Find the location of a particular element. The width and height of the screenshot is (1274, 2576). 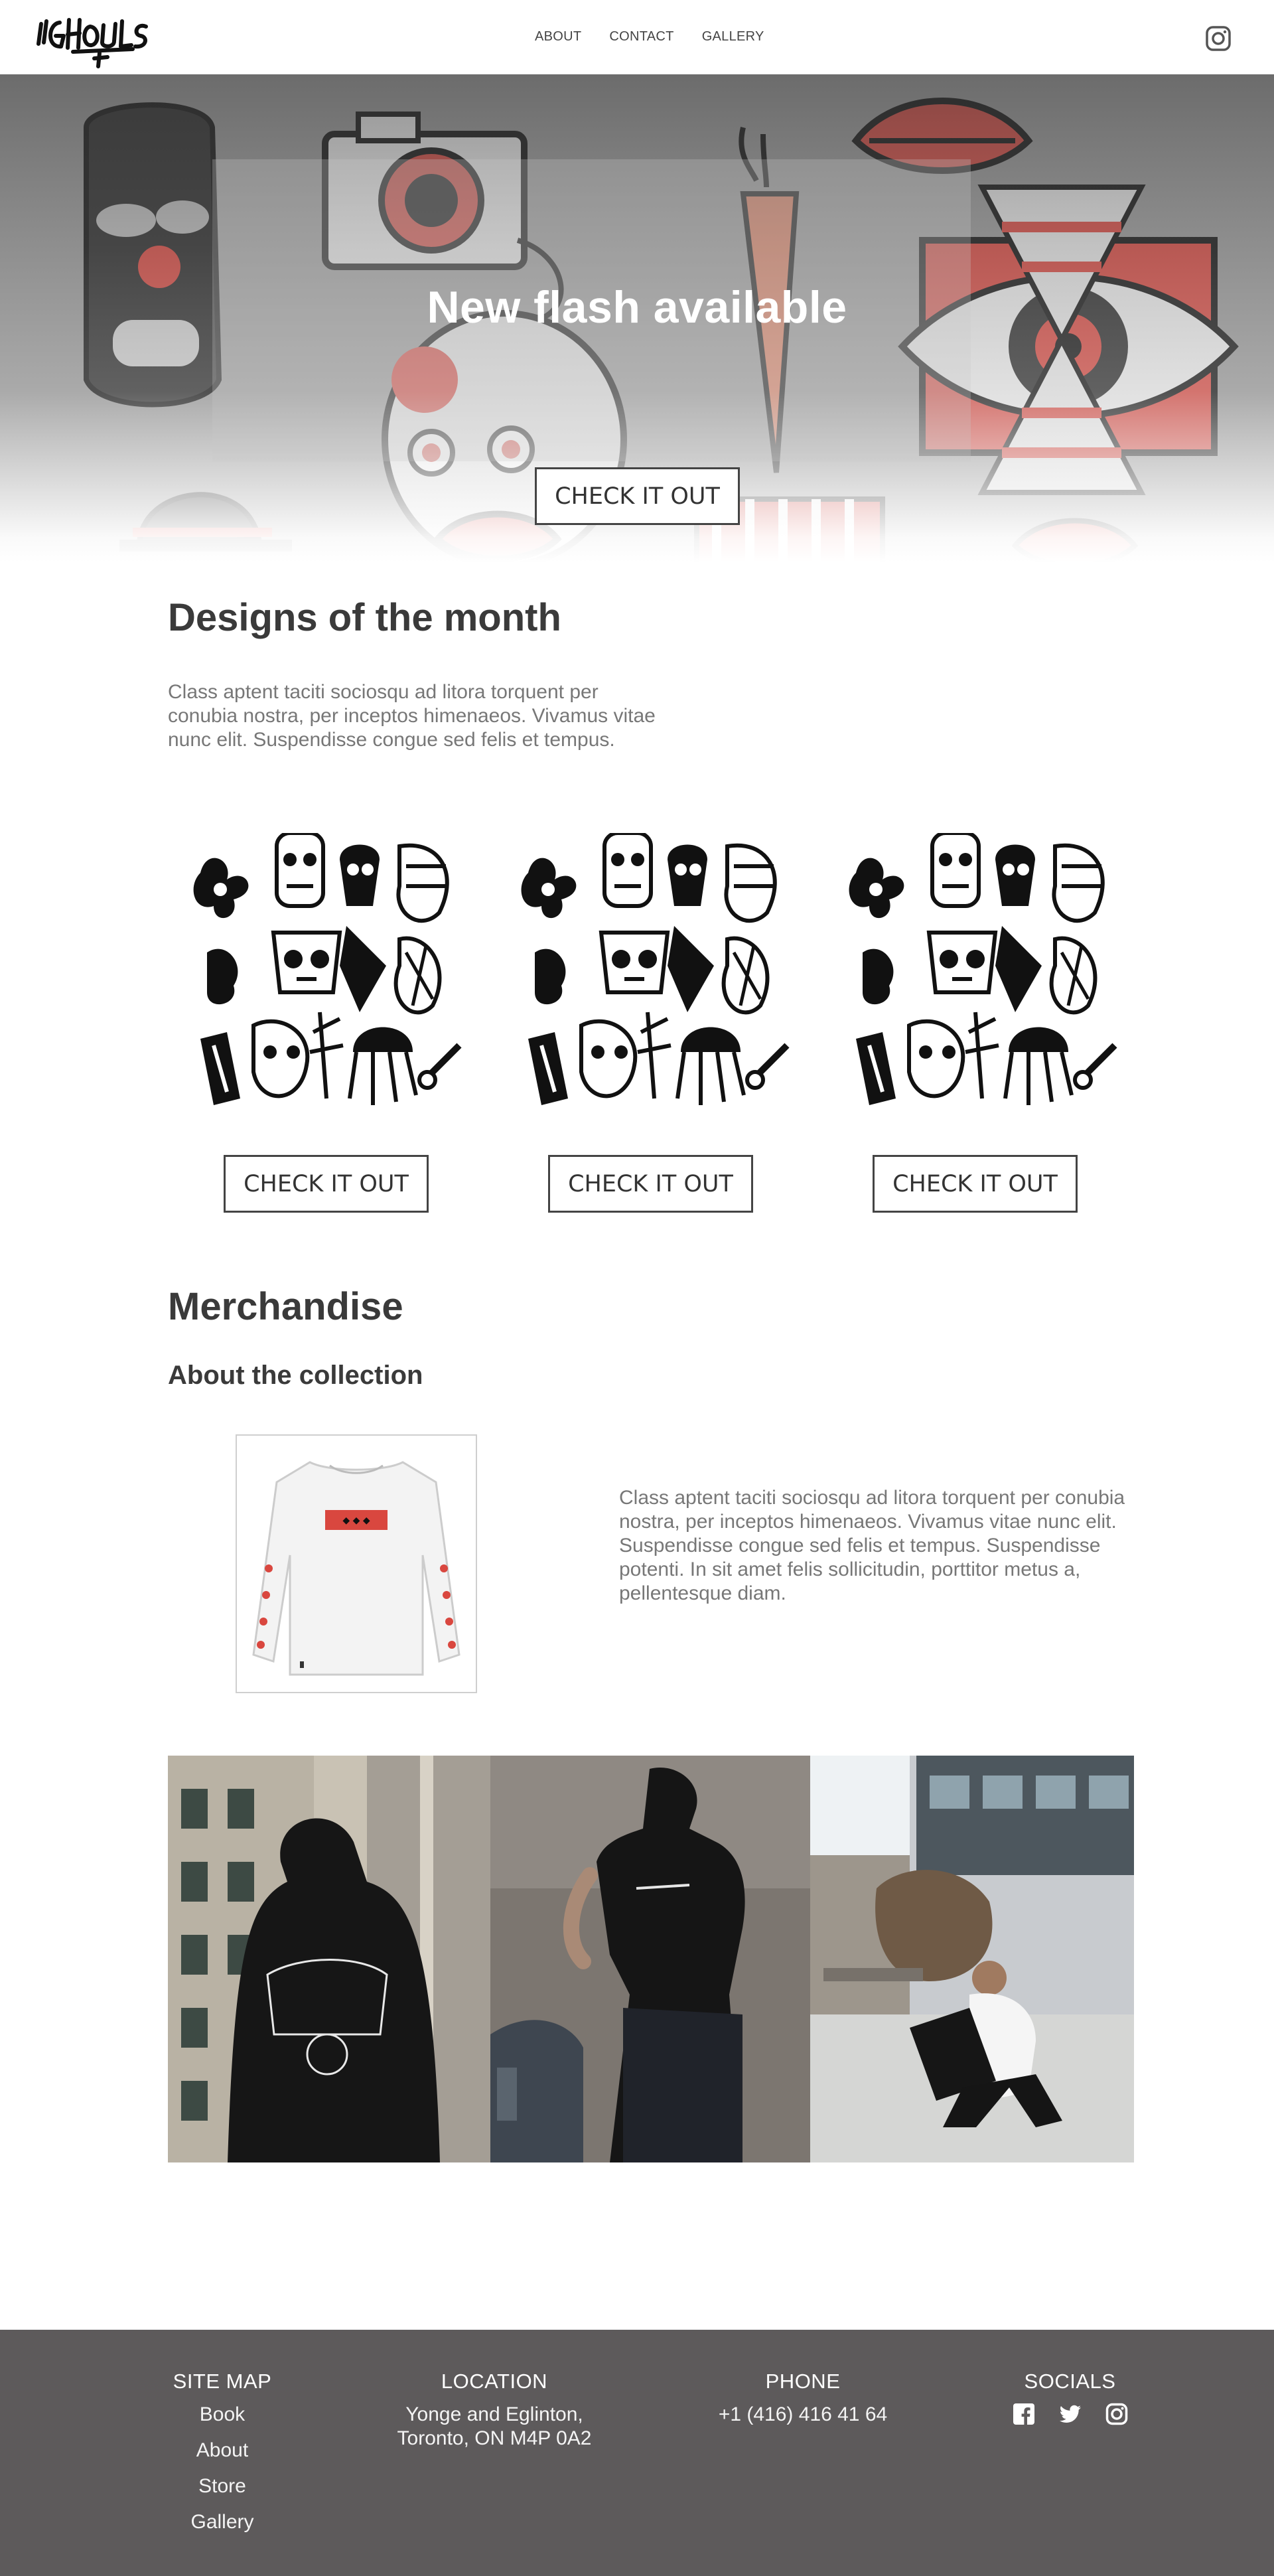

merch-section-title: Merchandise is located at coordinates (285, 1307).